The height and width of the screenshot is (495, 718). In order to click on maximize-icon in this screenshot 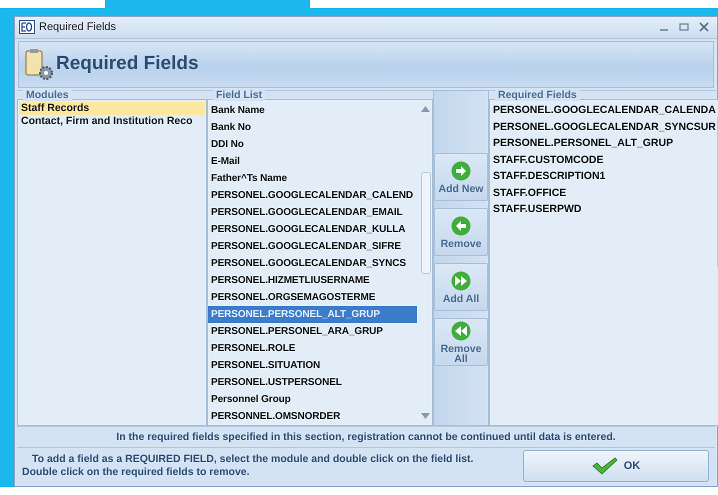, I will do `click(684, 27)`.